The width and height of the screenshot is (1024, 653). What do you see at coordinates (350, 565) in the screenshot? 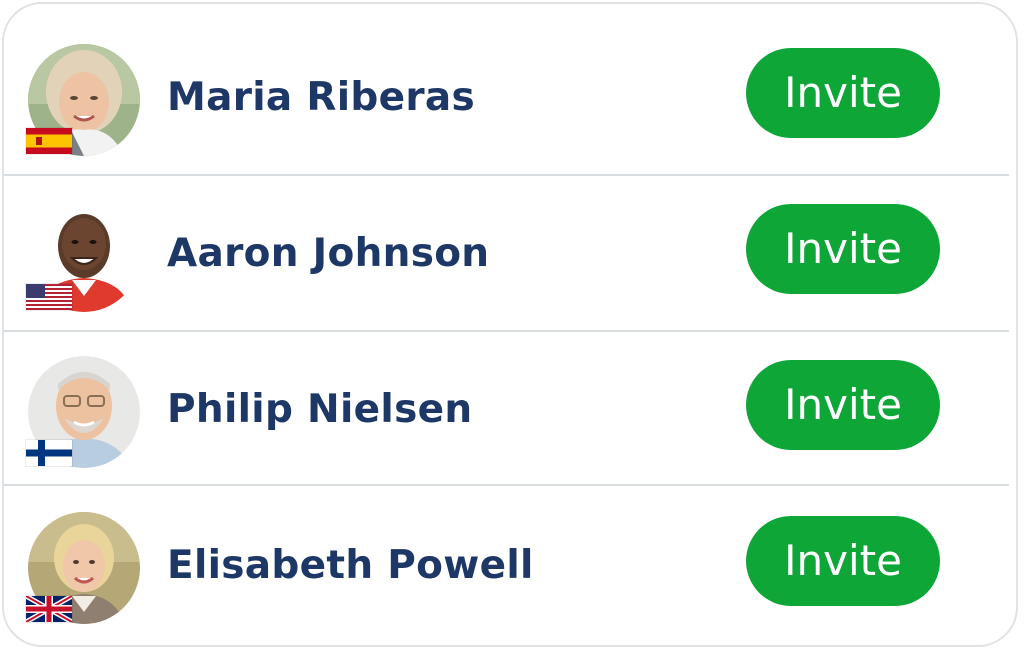
I see `contact-name: Elisabeth Powell` at bounding box center [350, 565].